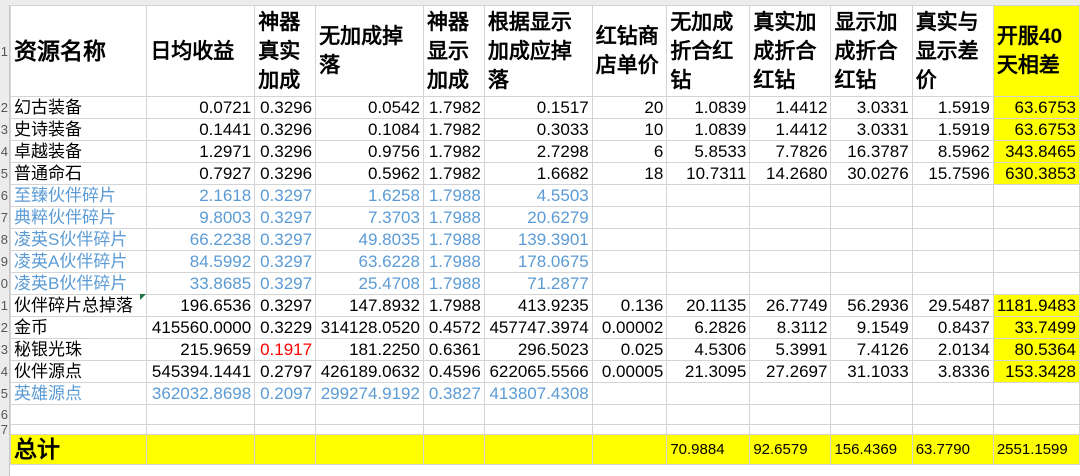  I want to click on column-header: 真实与显示差价, so click(952, 51).